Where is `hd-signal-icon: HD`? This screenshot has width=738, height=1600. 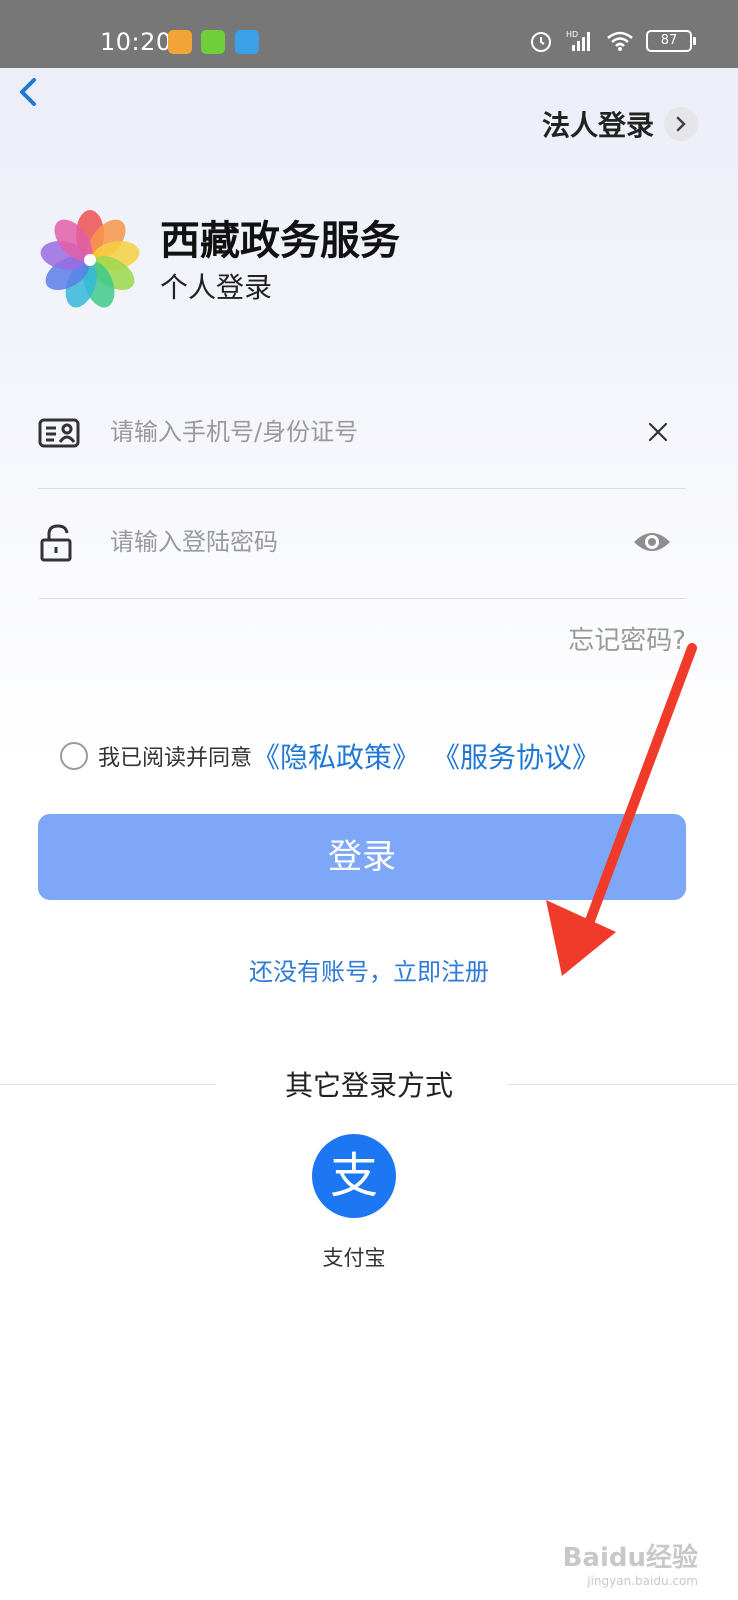
hd-signal-icon: HD is located at coordinates (578, 40).